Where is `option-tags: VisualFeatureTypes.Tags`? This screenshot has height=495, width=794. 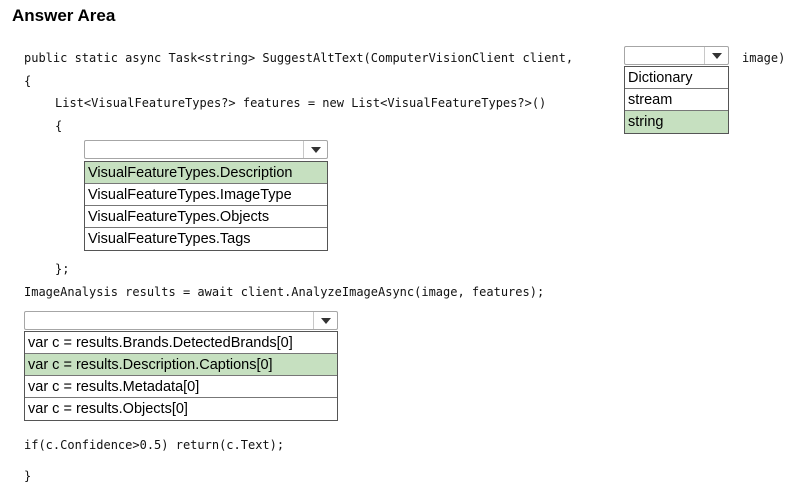
option-tags: VisualFeatureTypes.Tags is located at coordinates (206, 239).